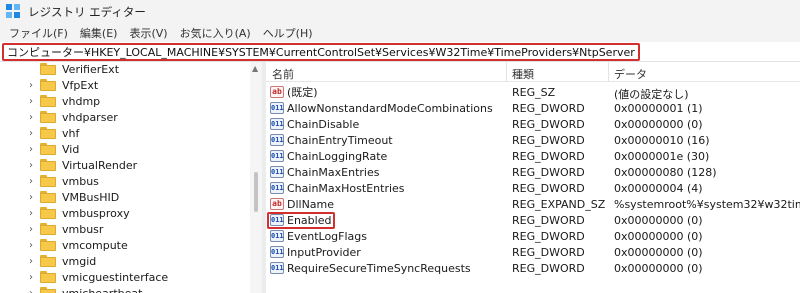 This screenshot has width=800, height=293. What do you see at coordinates (99, 33) in the screenshot?
I see `menu-edit: 編集(E)` at bounding box center [99, 33].